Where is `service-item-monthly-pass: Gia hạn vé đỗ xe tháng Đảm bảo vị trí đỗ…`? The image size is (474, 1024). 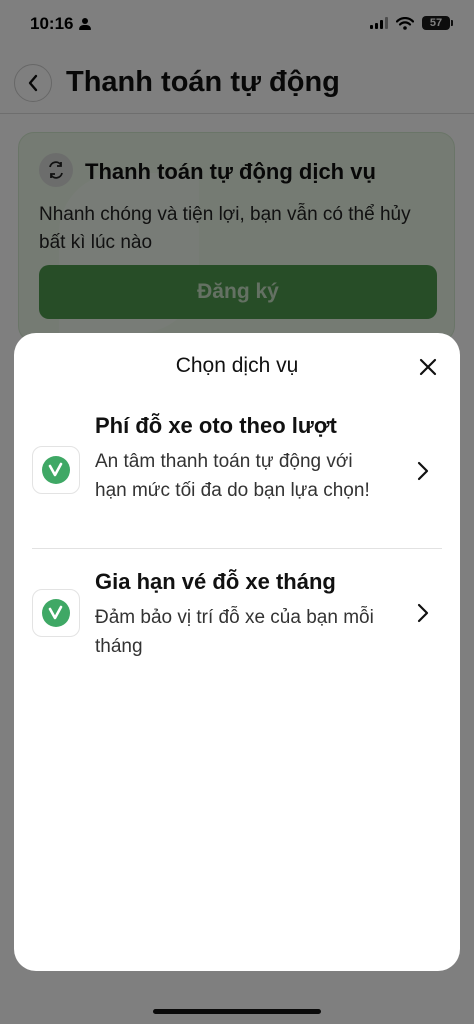
service-item-monthly-pass: Gia hạn vé đỗ xe tháng Đảm bảo vị trí đỗ… is located at coordinates (237, 617).